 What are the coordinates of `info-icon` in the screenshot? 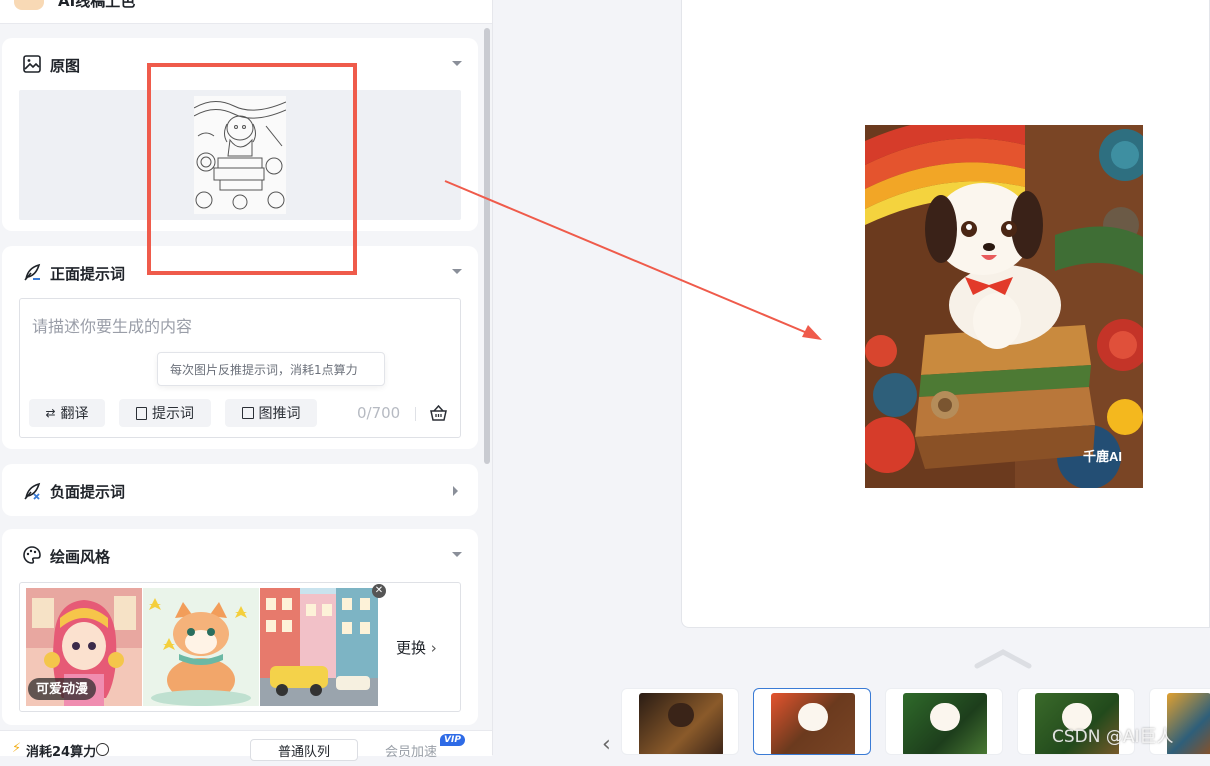 It's located at (102, 749).